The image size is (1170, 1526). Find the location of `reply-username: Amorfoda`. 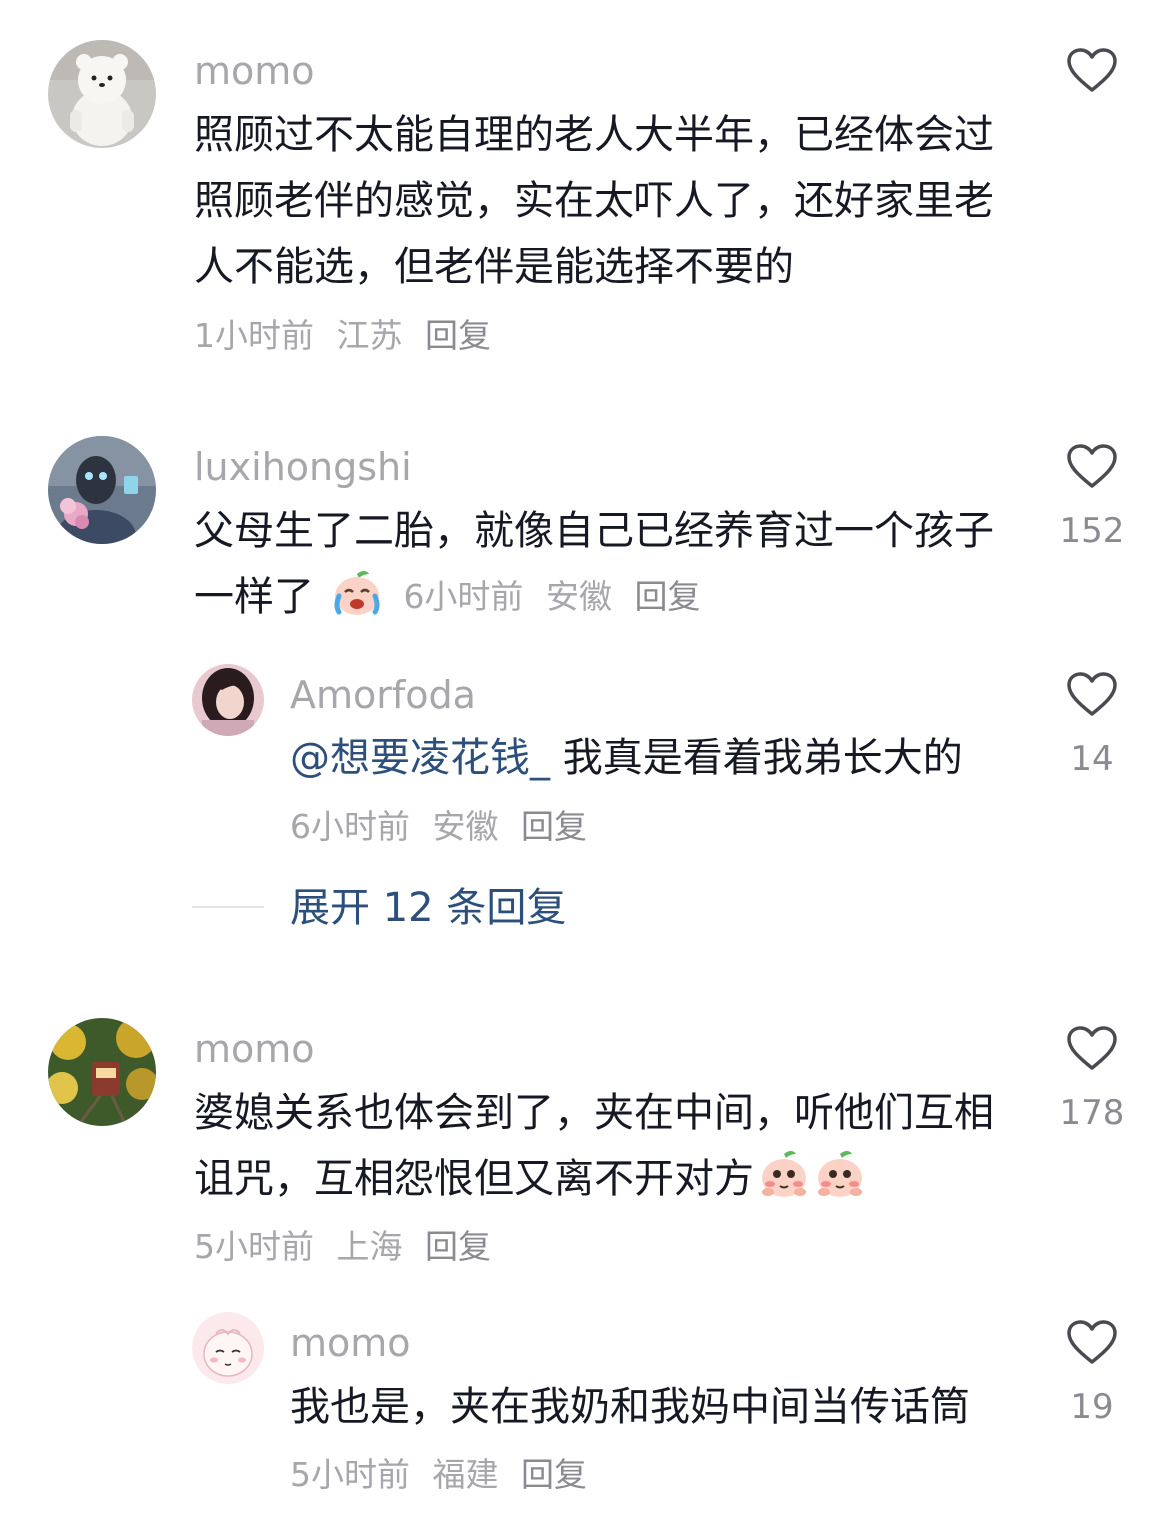

reply-username: Amorfoda is located at coordinates (383, 695).